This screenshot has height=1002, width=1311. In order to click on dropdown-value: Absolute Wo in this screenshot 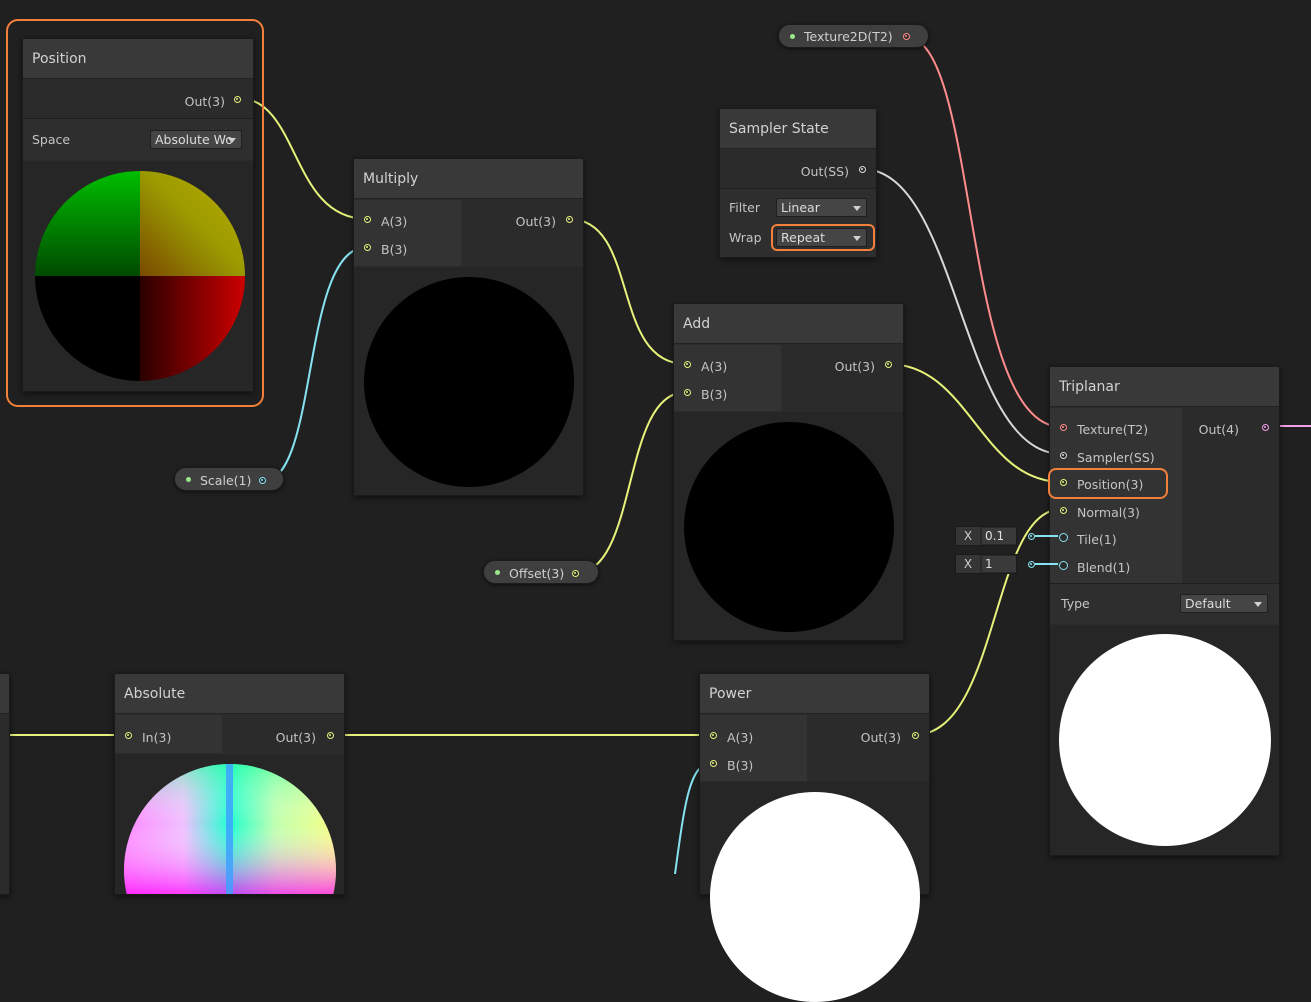, I will do `click(194, 139)`.